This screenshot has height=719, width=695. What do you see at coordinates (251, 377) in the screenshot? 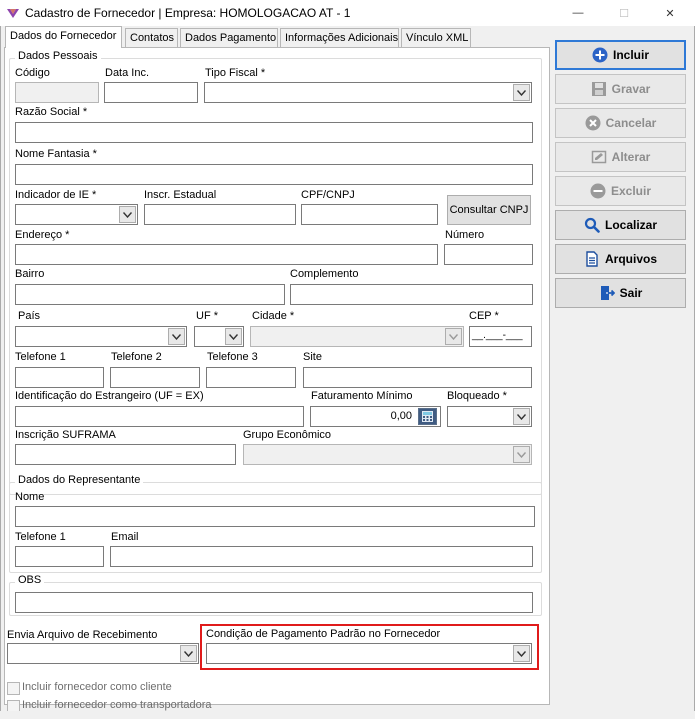
I see `telefone3-field` at bounding box center [251, 377].